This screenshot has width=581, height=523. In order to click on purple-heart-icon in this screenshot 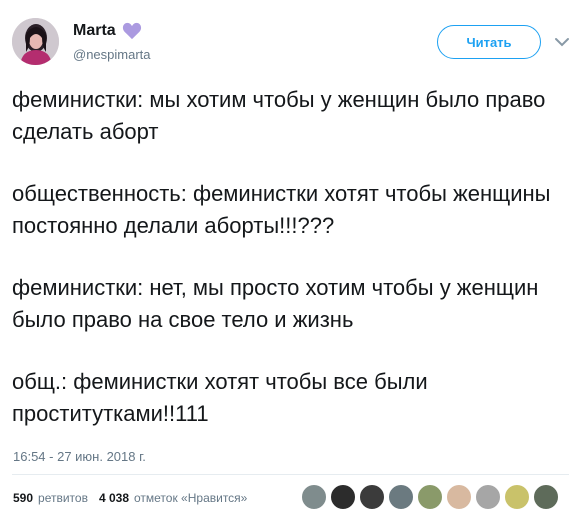, I will do `click(131, 31)`.